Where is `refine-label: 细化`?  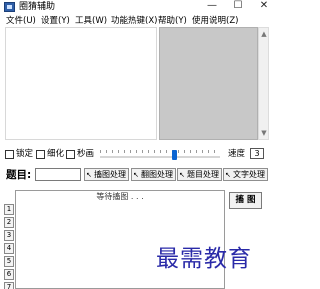 refine-label: 细化 is located at coordinates (56, 154).